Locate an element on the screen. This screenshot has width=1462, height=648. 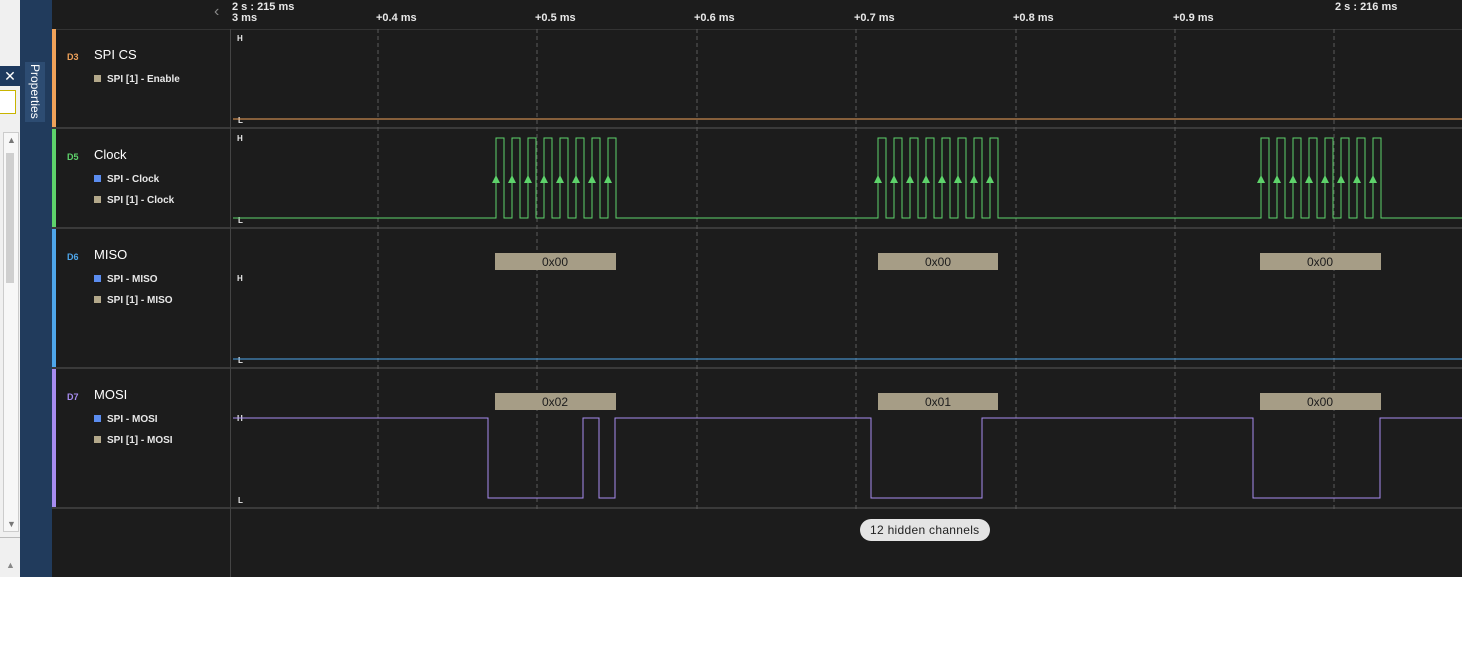
mosi-frame-value: 0x01 is located at coordinates (938, 402).